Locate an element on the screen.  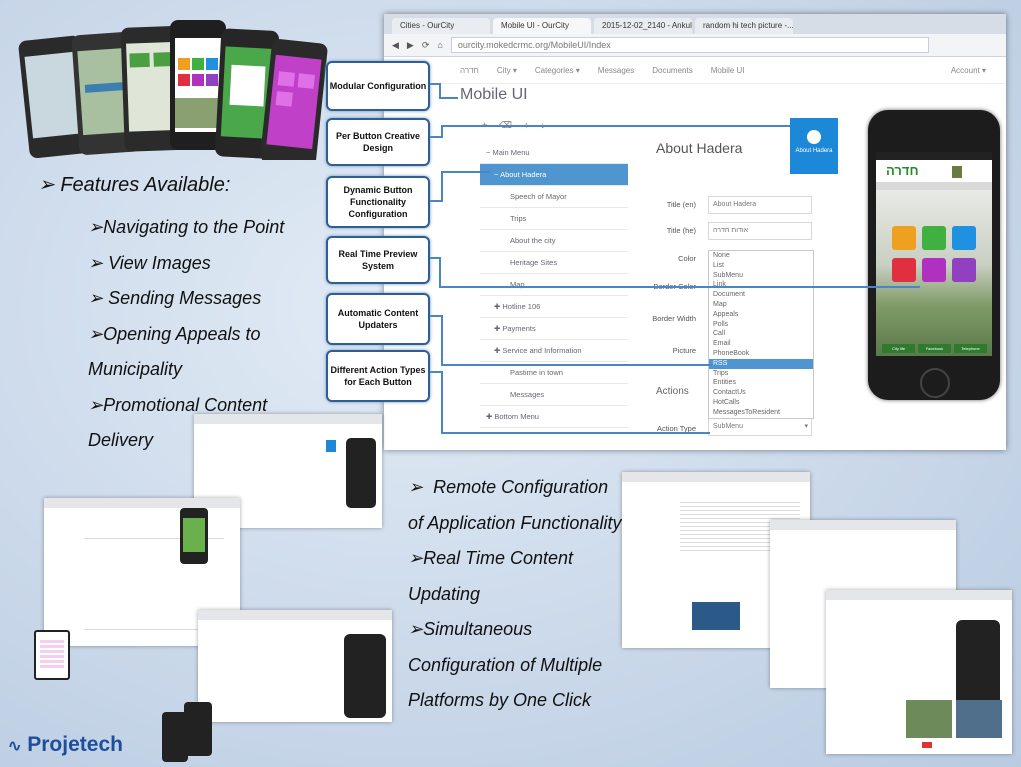
home-icon: ⌂ is located at coordinates (439, 45).